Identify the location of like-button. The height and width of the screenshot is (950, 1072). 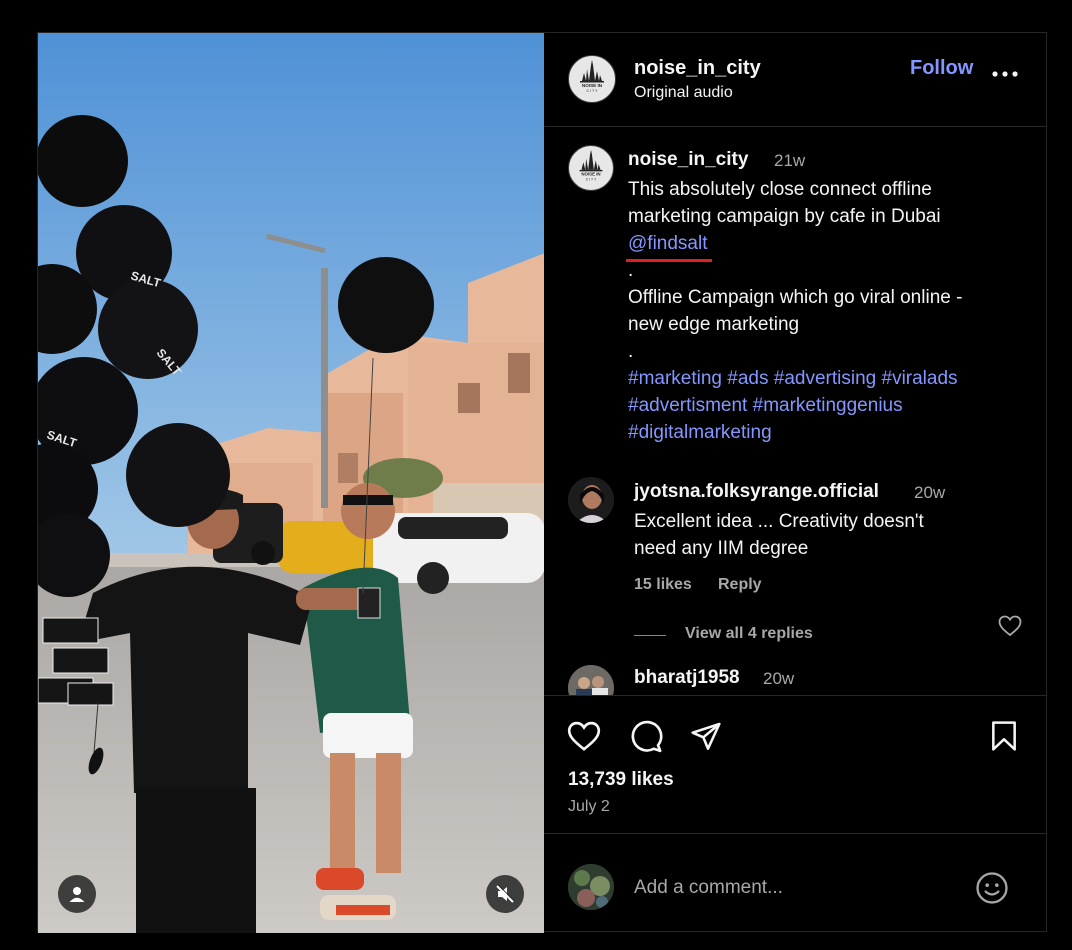
(584, 736).